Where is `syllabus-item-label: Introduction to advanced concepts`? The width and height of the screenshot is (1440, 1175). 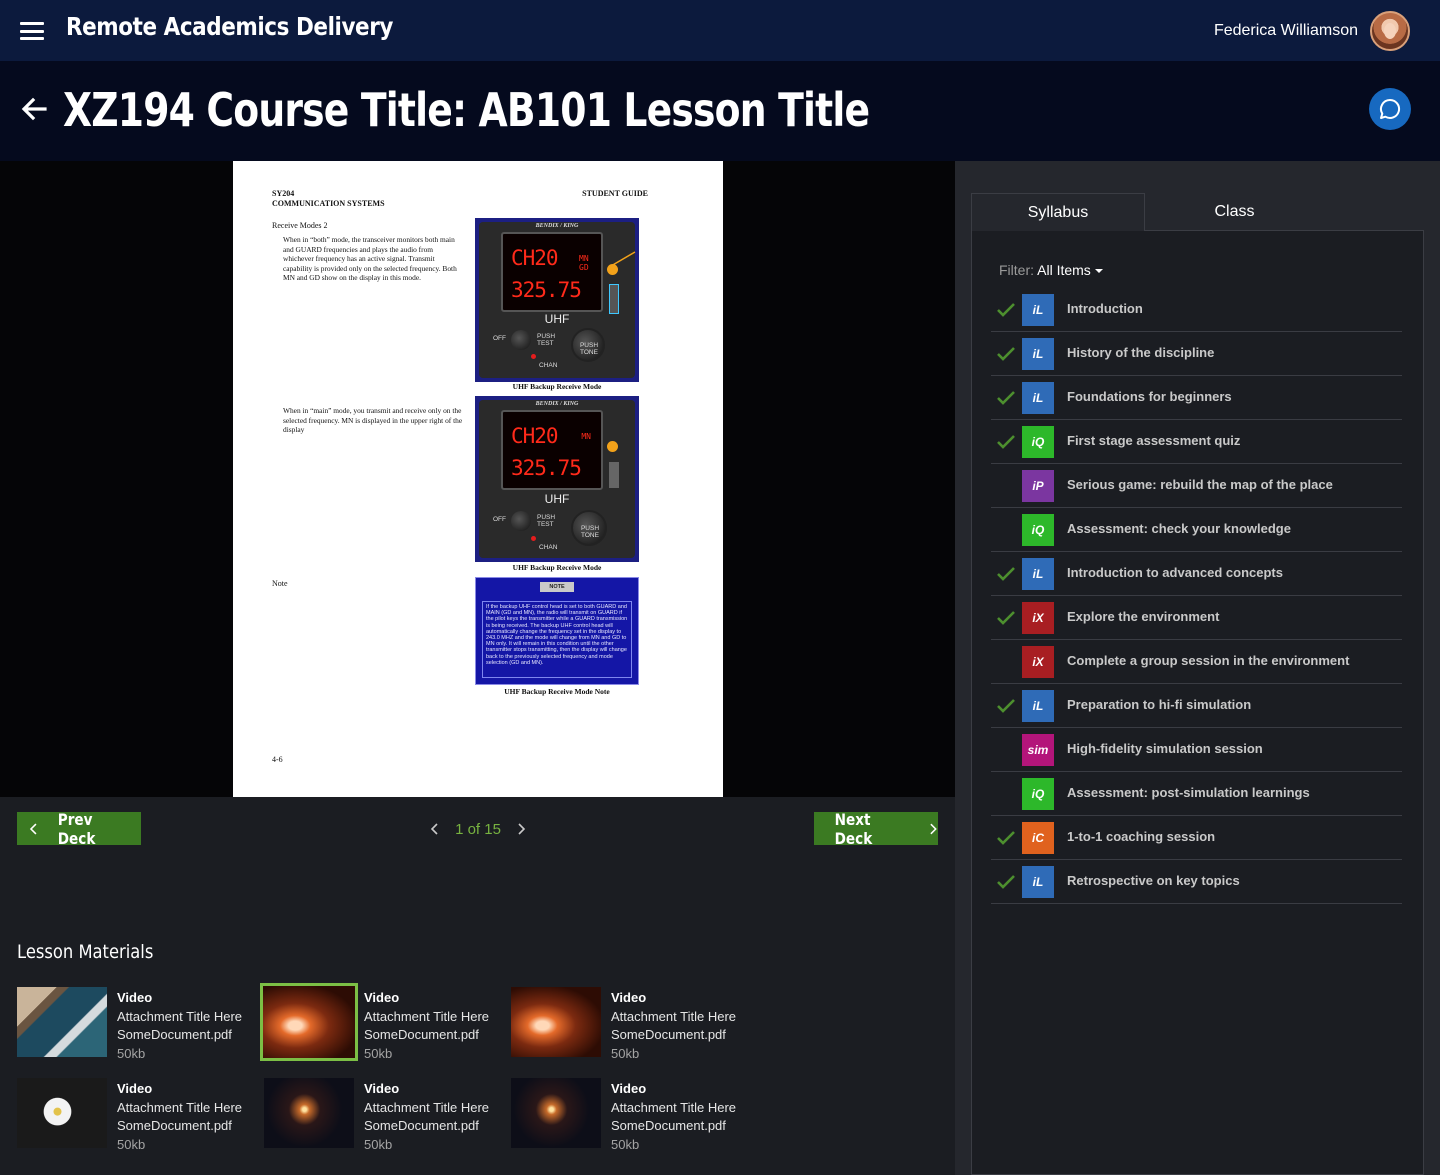 syllabus-item-label: Introduction to advanced concepts is located at coordinates (1175, 572).